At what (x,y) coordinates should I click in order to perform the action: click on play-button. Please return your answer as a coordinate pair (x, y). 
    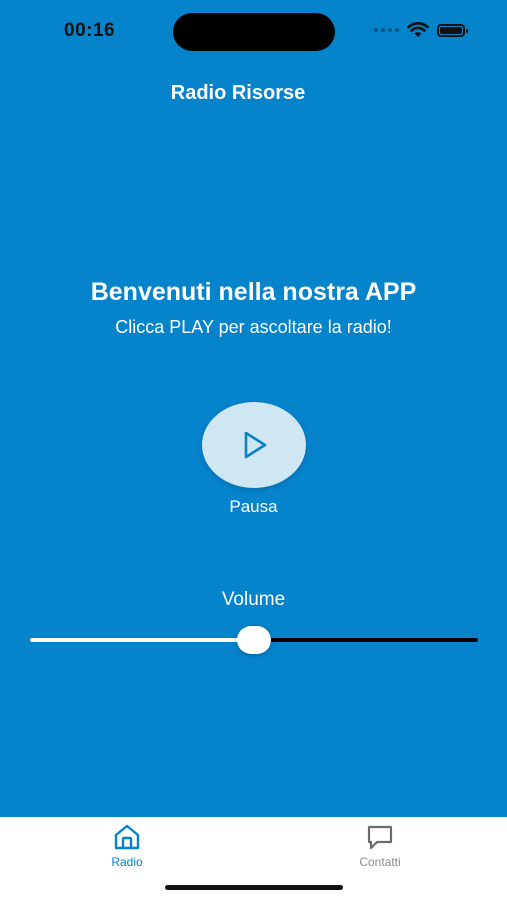
    Looking at the image, I should click on (254, 445).